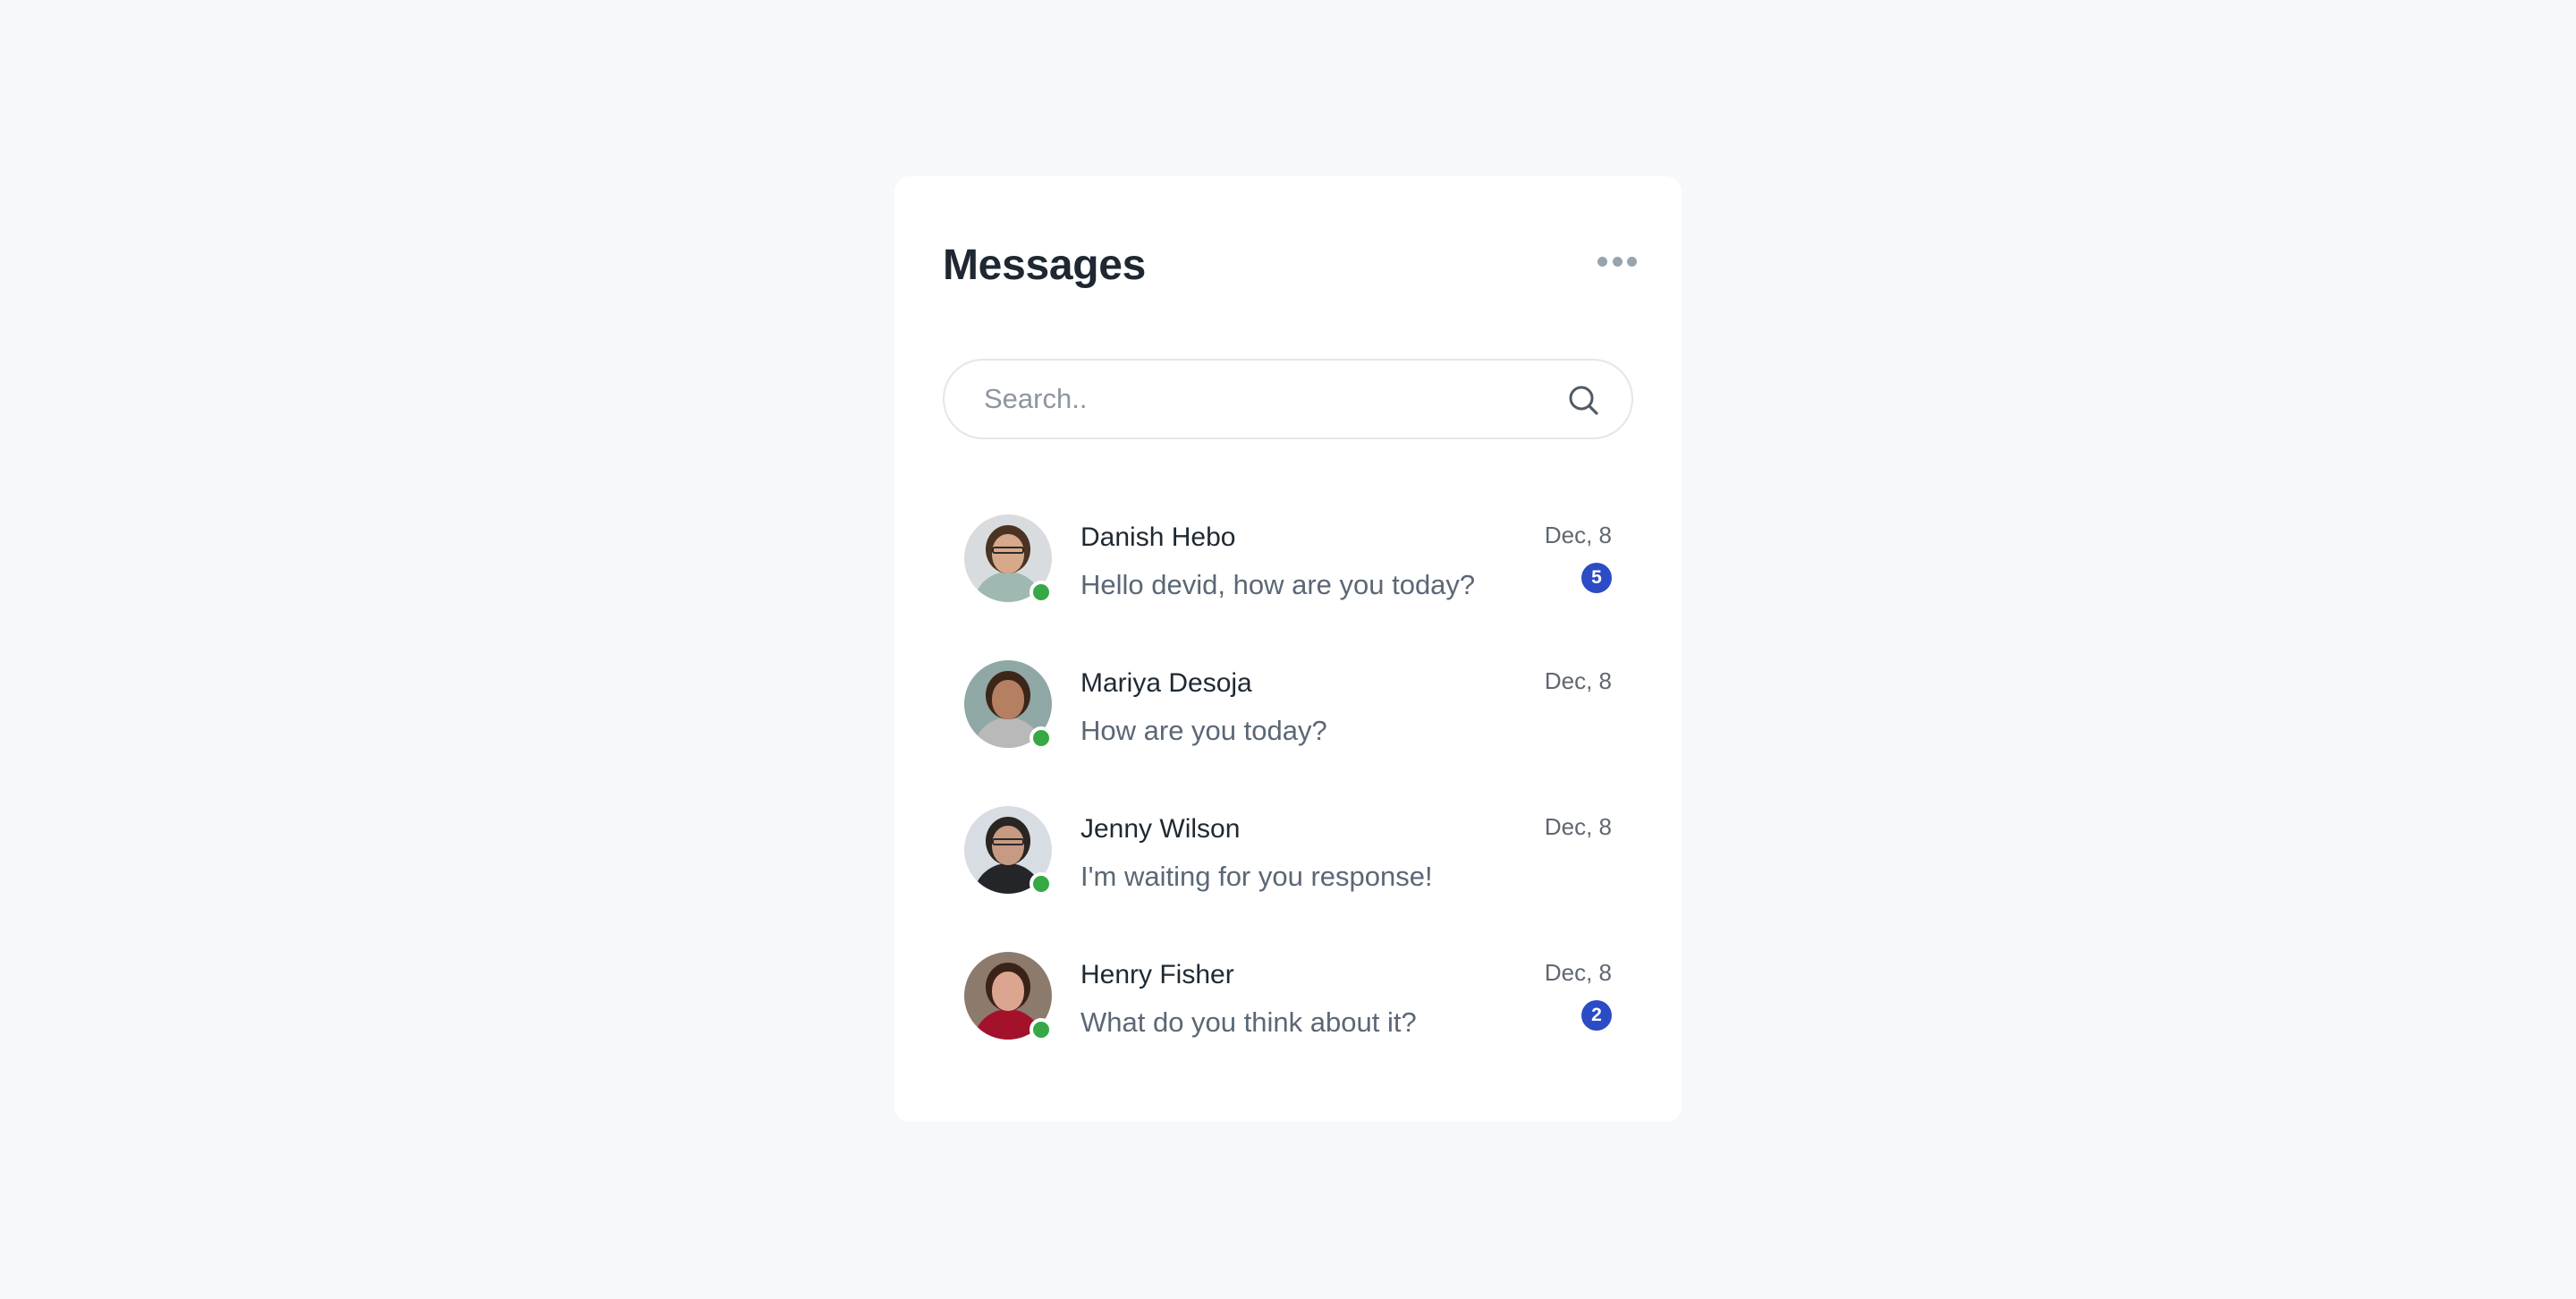 Image resolution: width=2576 pixels, height=1299 pixels. Describe the element at coordinates (1248, 1022) in the screenshot. I see `message-preview: What do you think about it?` at that location.